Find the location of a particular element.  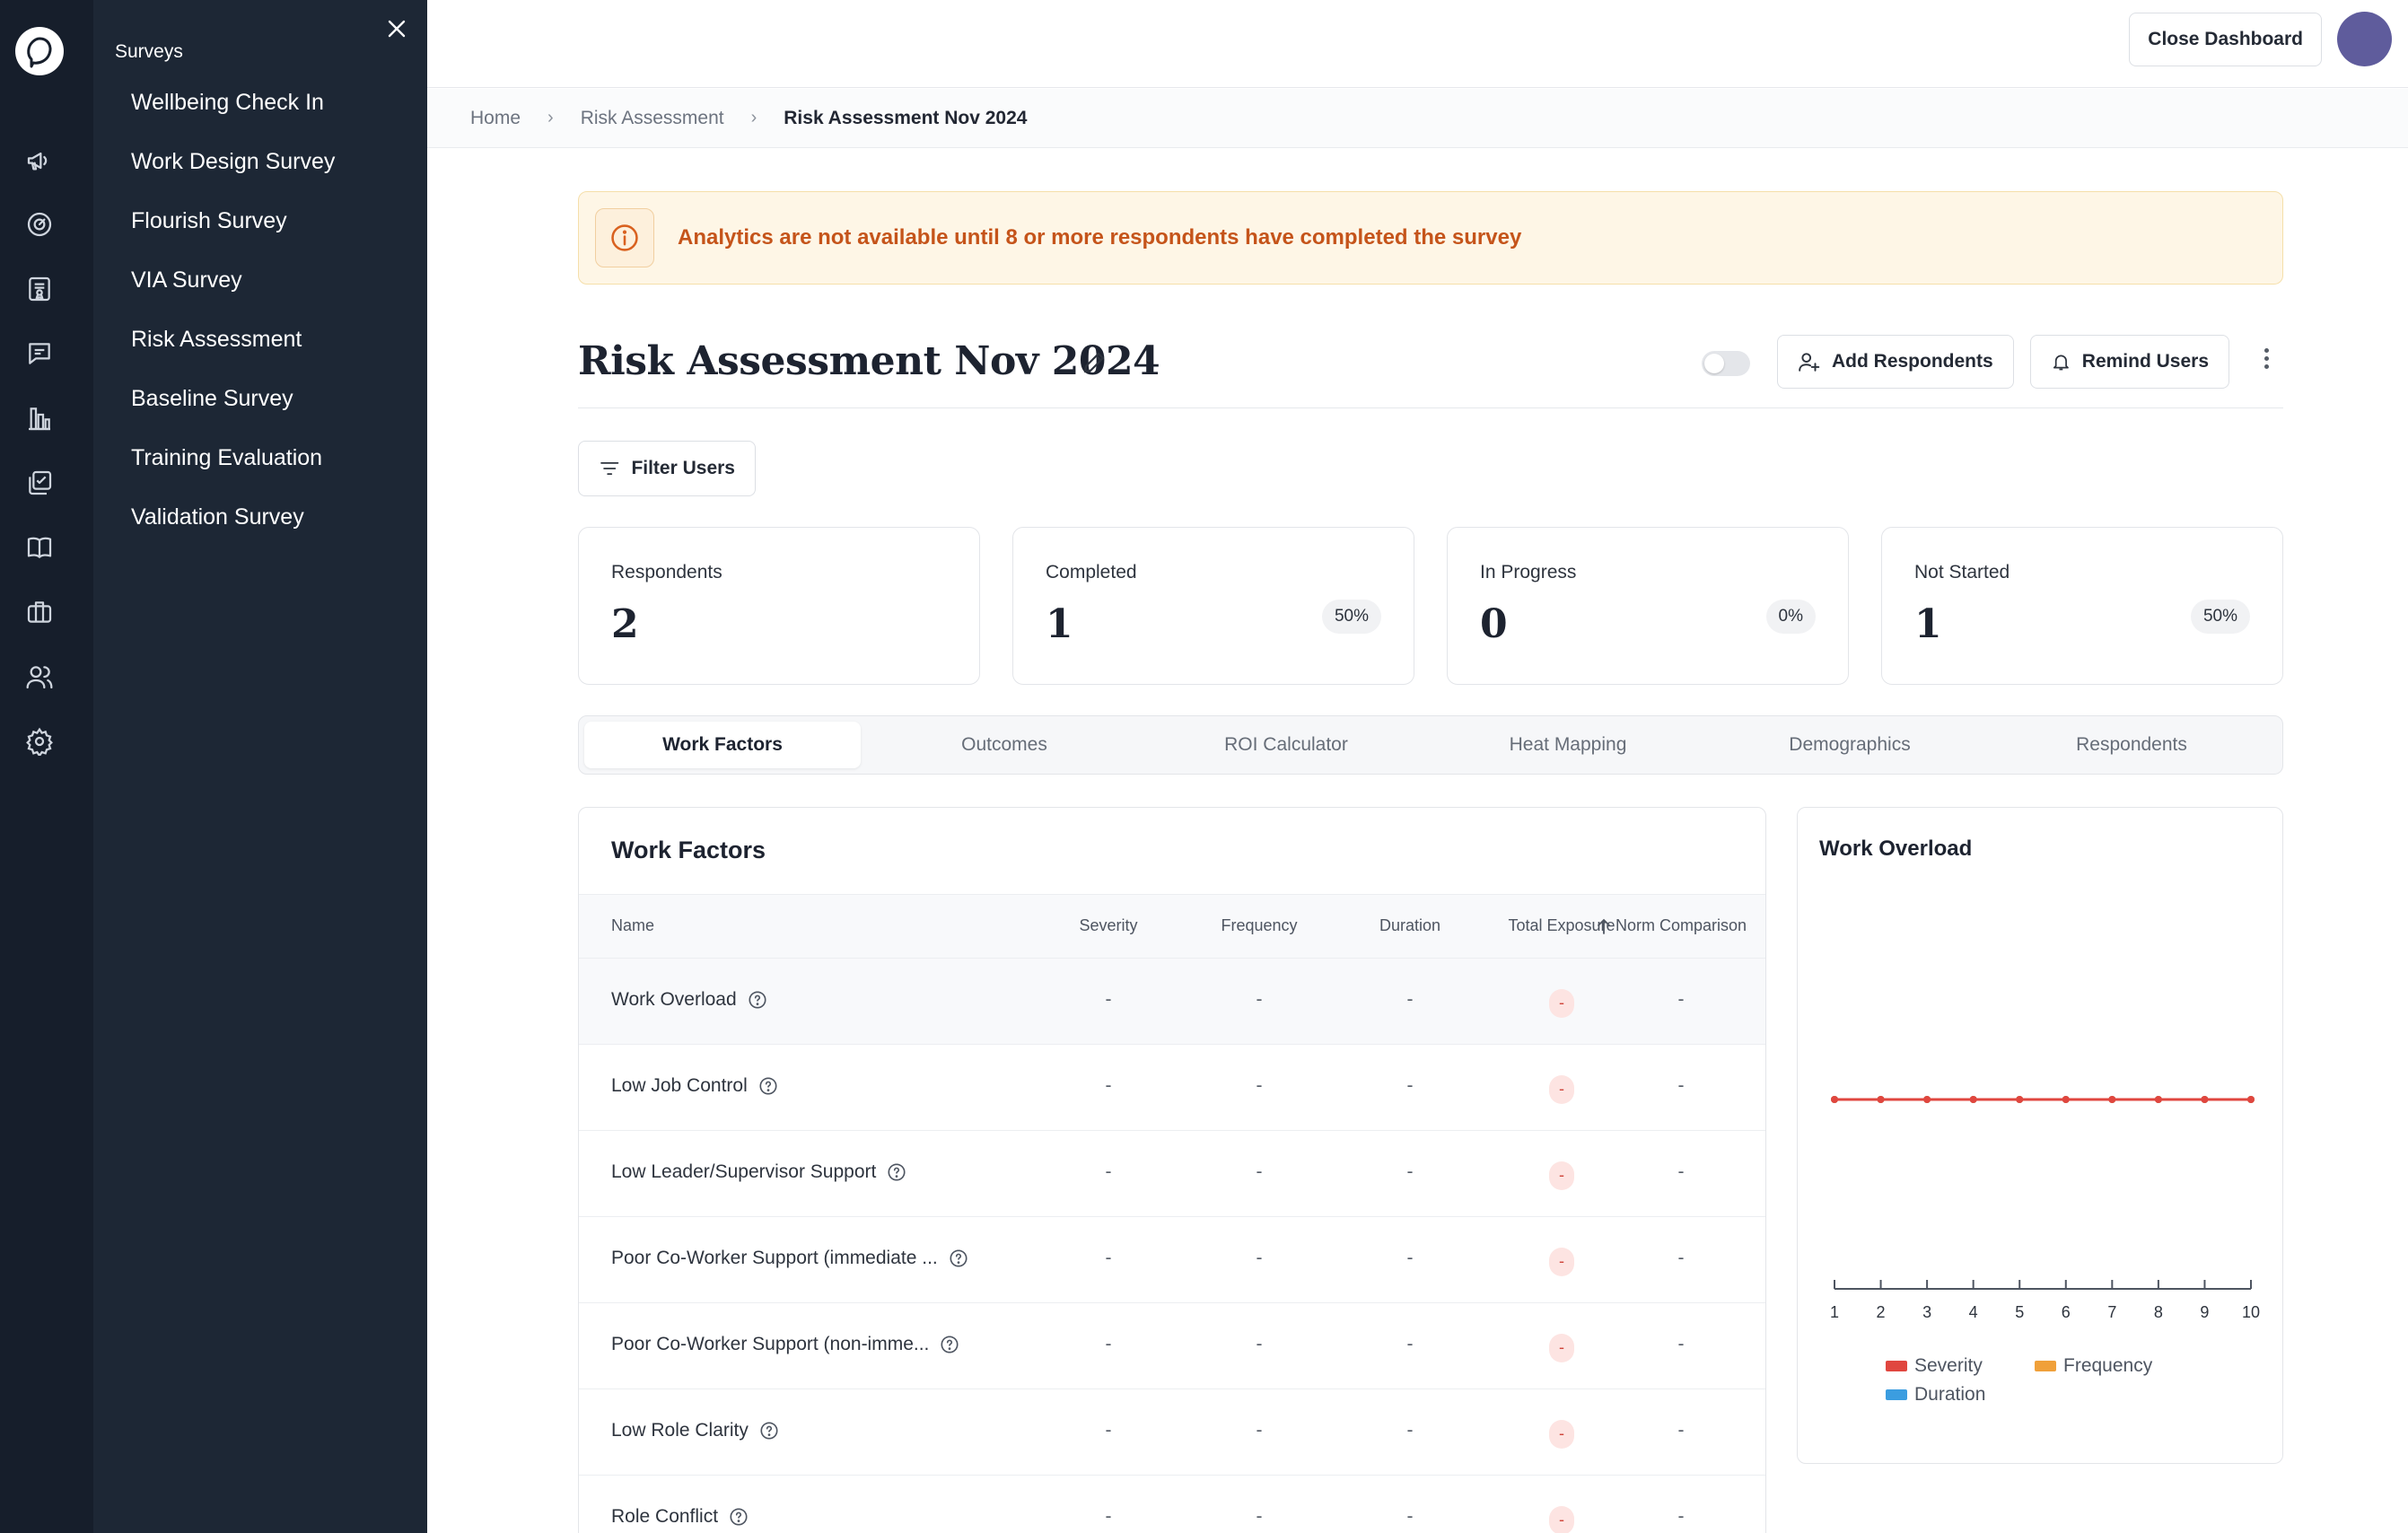

stat-label: In Progress is located at coordinates (1529, 572).